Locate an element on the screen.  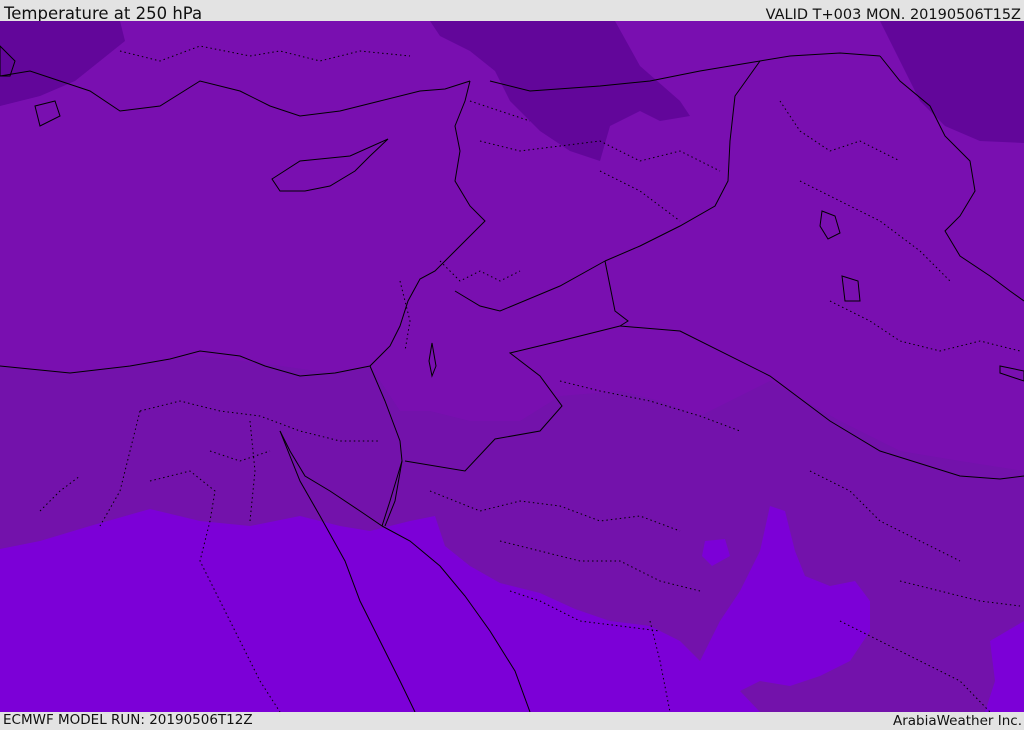
model-run-label: ECMWF MODEL RUN: 20190506T12Z is located at coordinates (128, 720).